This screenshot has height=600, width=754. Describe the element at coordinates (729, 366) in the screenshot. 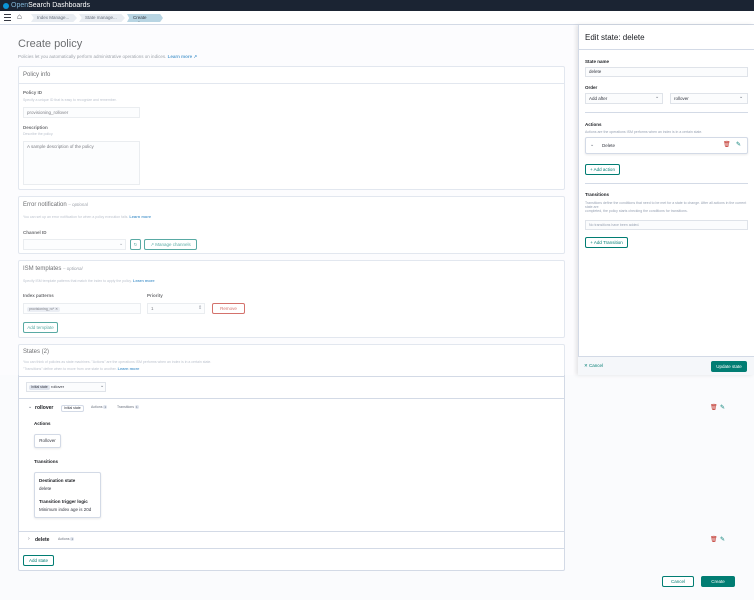

I see `update-state-button: Update state` at that location.